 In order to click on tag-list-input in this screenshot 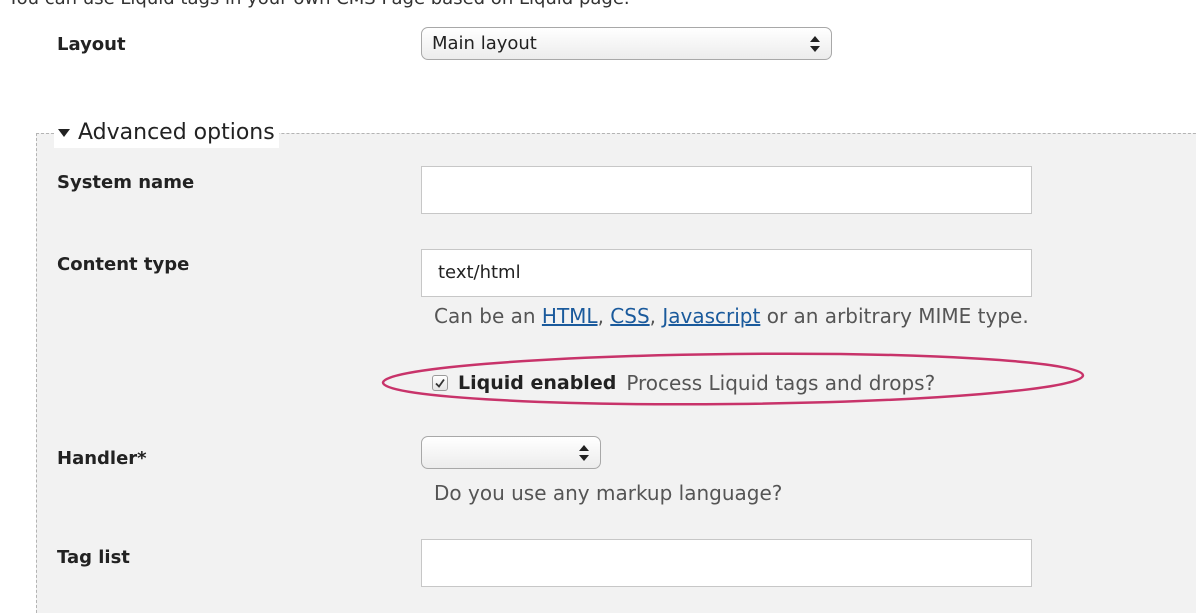, I will do `click(726, 563)`.